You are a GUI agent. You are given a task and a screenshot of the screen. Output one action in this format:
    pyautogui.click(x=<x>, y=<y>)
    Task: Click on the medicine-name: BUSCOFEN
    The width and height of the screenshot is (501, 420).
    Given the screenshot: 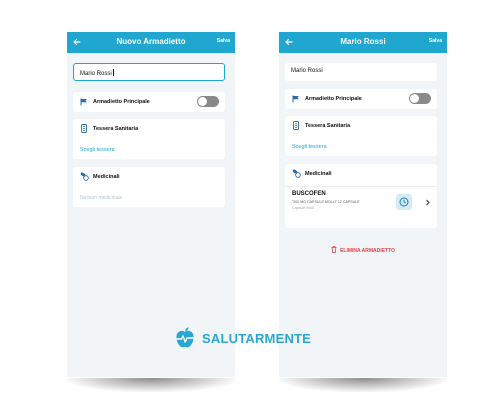 What is the action you would take?
    pyautogui.click(x=309, y=194)
    